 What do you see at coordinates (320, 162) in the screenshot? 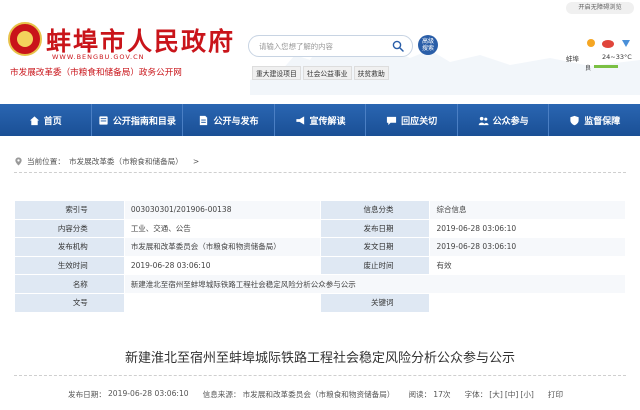
I see `breadcrumb: 当前位置： 市发展改革委（市粮食和储备局） >` at bounding box center [320, 162].